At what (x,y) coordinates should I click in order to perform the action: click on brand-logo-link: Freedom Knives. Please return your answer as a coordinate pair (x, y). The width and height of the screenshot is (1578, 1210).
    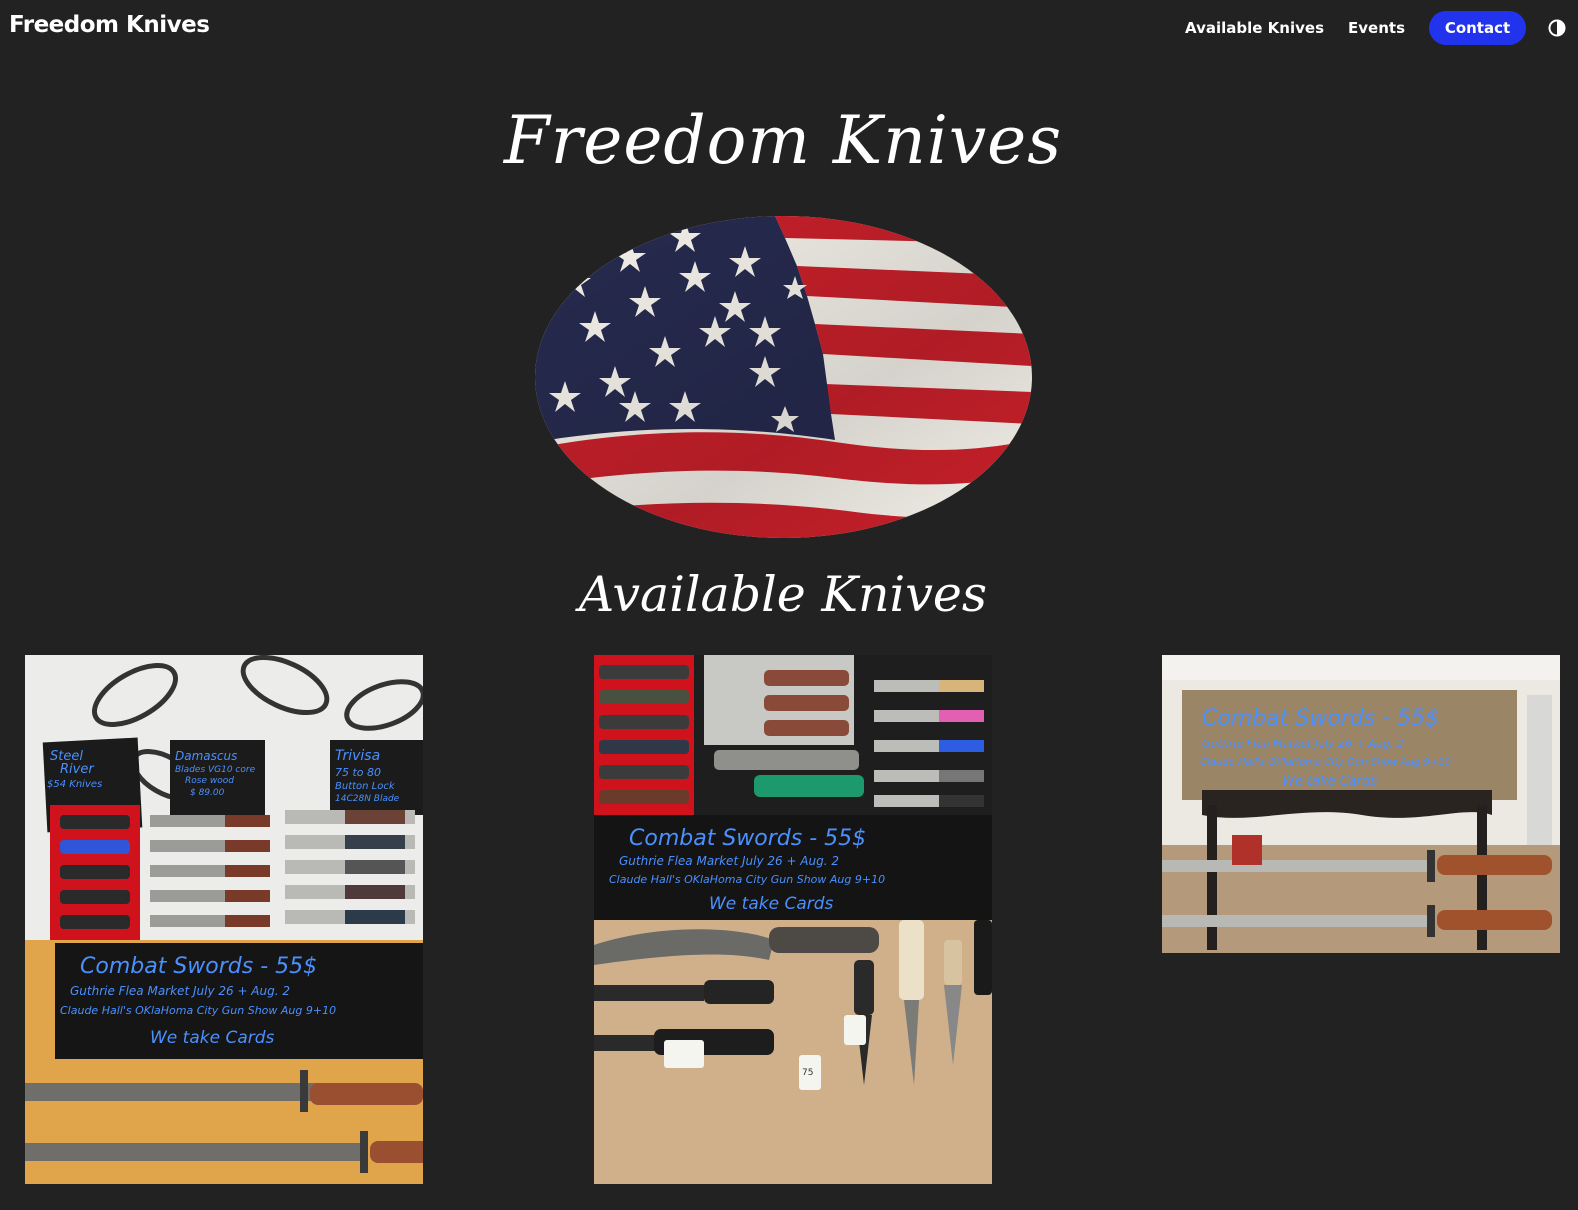
    Looking at the image, I should click on (109, 25).